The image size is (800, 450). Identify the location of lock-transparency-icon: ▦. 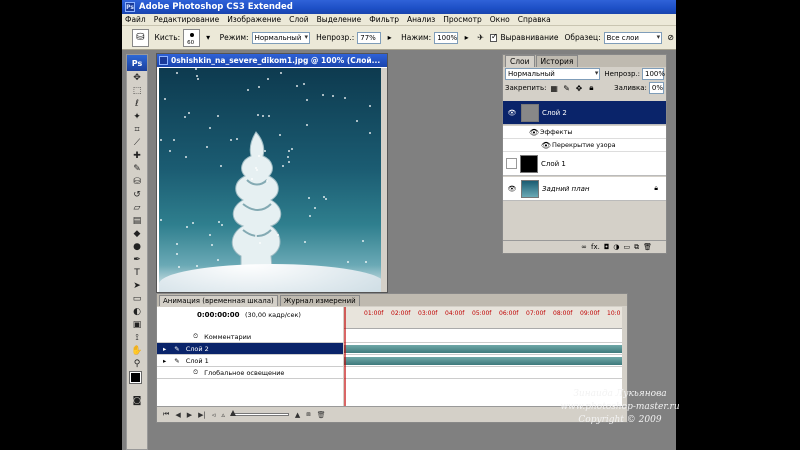
(553, 88).